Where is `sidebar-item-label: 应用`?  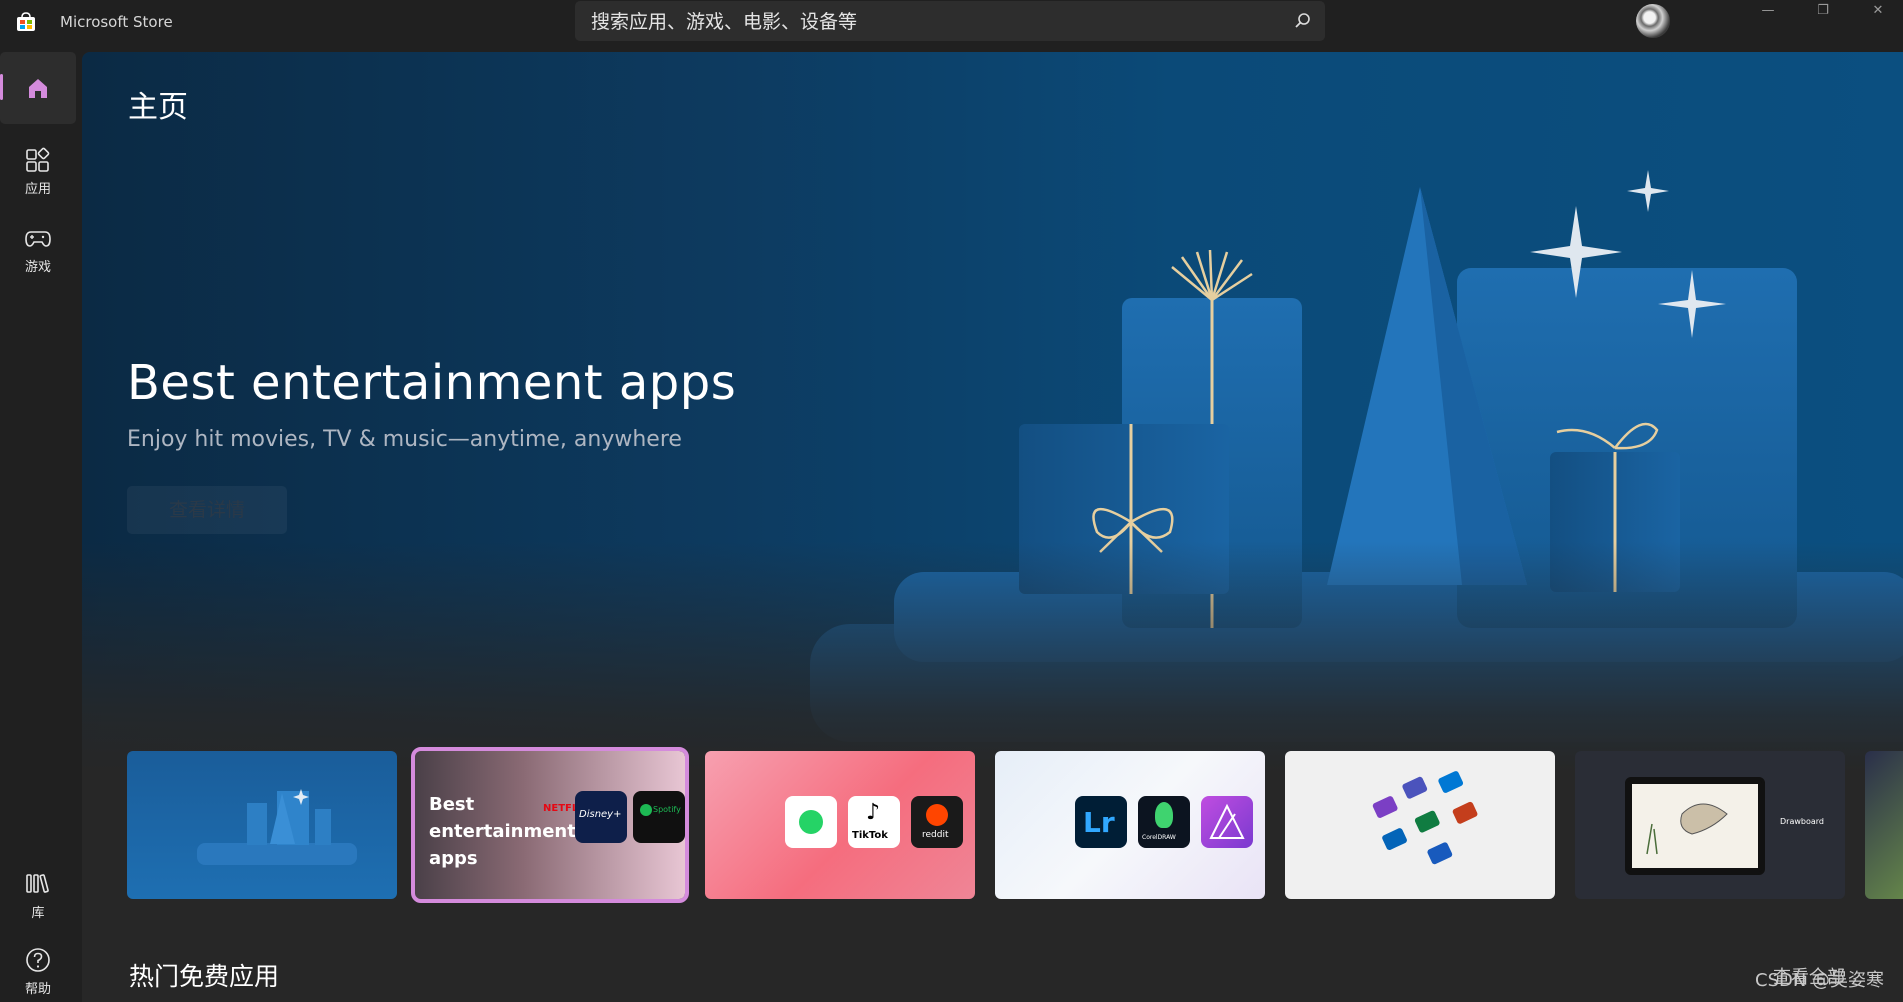 sidebar-item-label: 应用 is located at coordinates (37, 189).